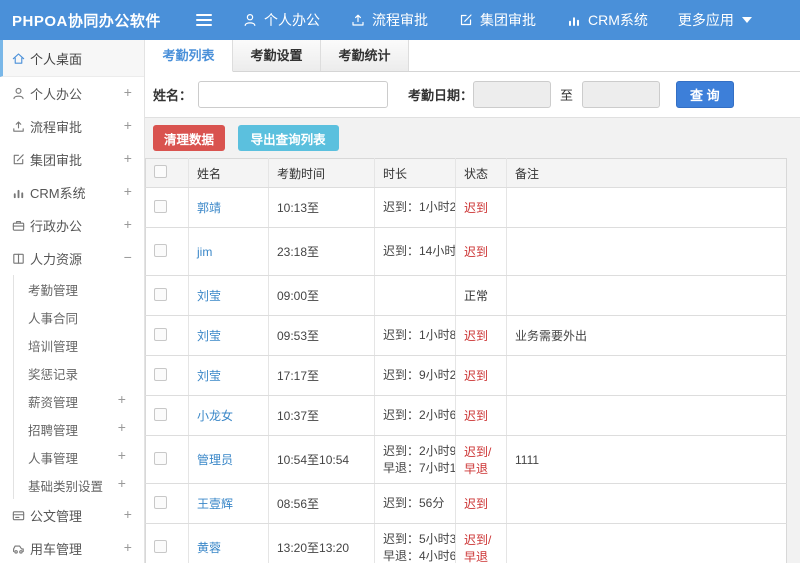 The height and width of the screenshot is (563, 800). I want to click on tab: 考勤设置, so click(277, 55).